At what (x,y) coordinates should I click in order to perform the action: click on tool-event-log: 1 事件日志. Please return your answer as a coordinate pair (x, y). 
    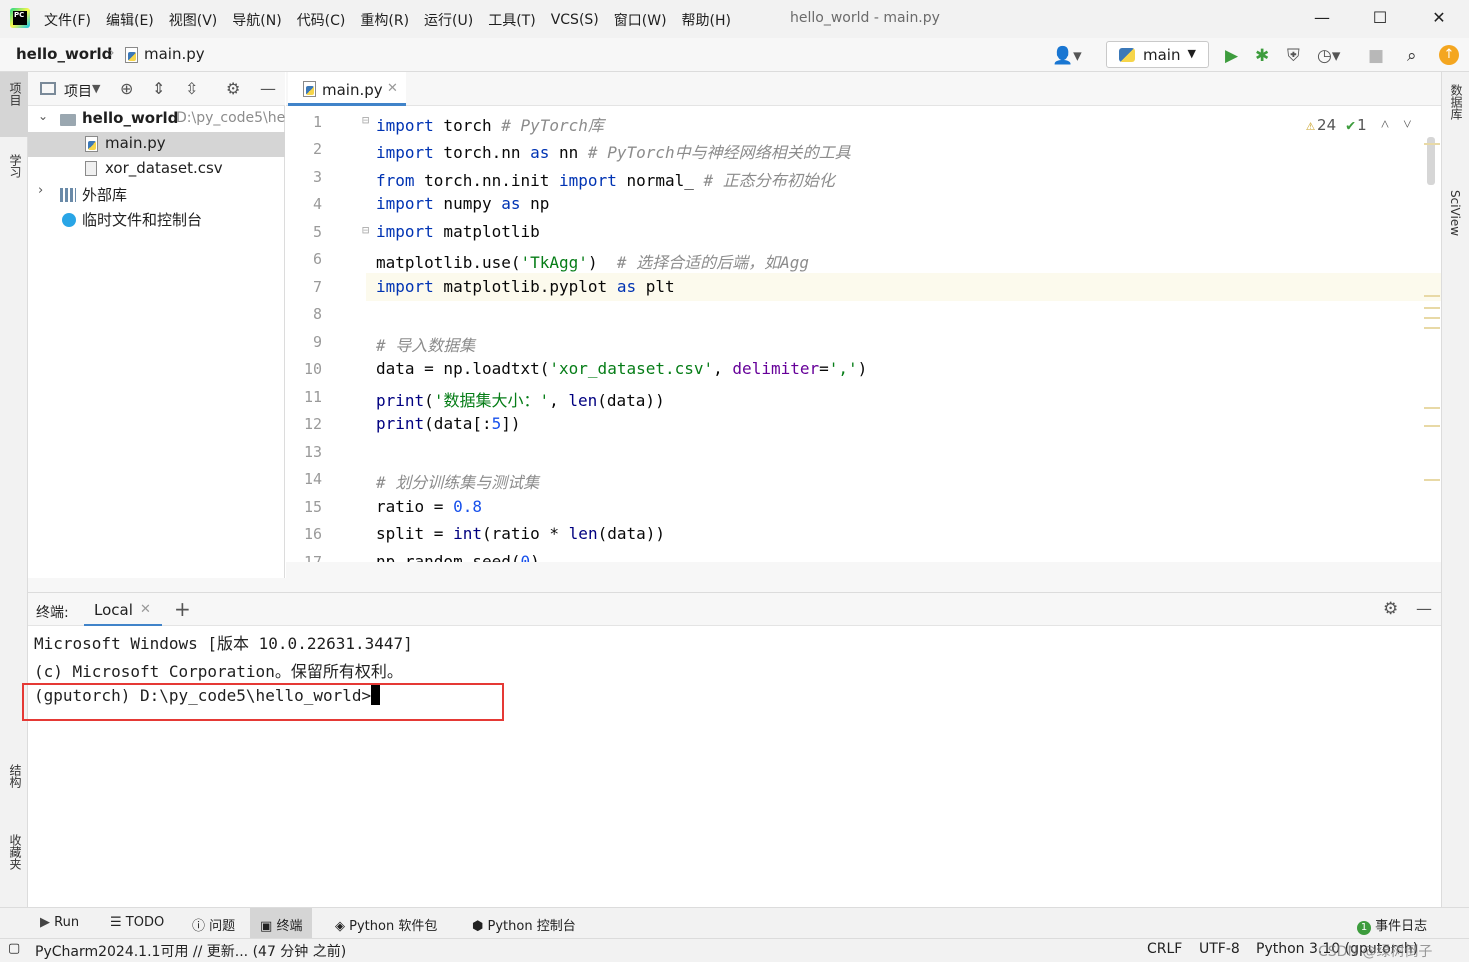
    Looking at the image, I should click on (1392, 925).